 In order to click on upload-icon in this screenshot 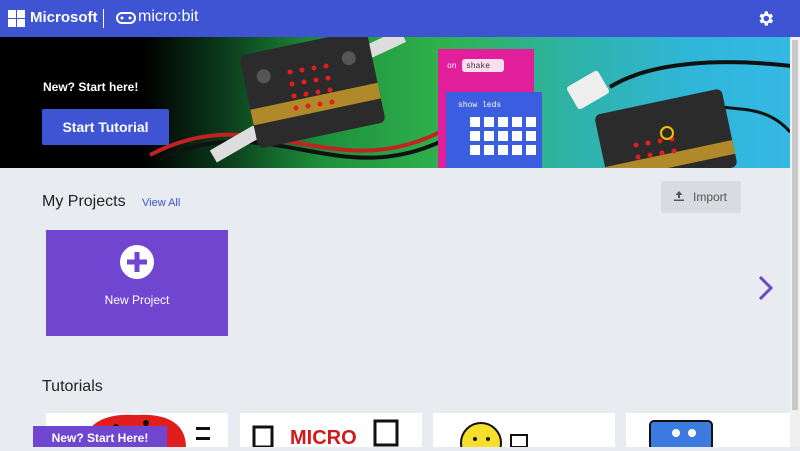, I will do `click(679, 197)`.